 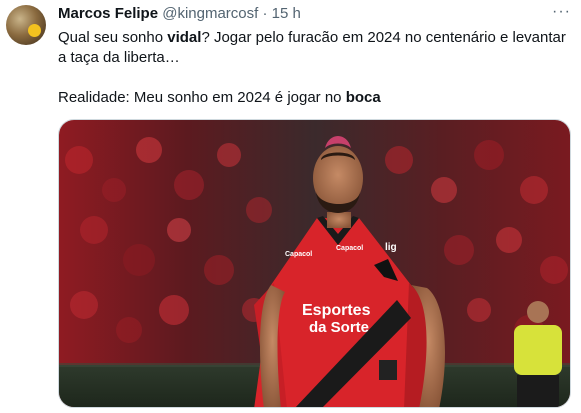 I want to click on bold-boca: boca, so click(x=363, y=97).